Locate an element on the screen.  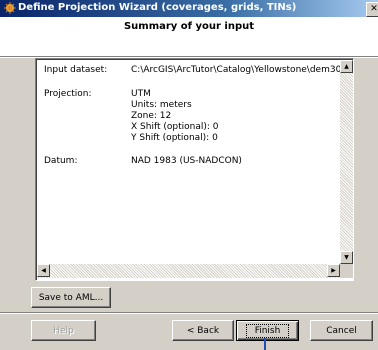
help-label: Help is located at coordinates (63, 331).